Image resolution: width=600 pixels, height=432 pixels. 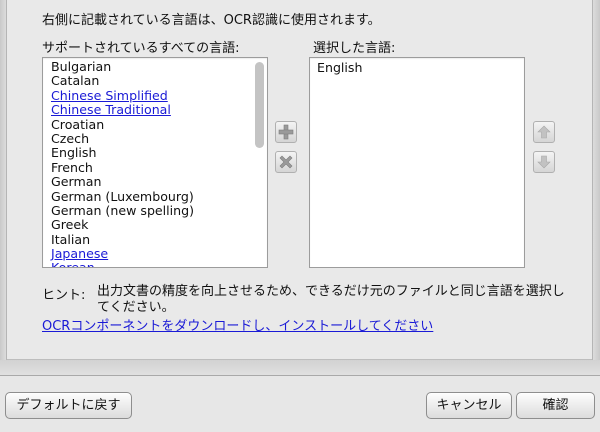 What do you see at coordinates (300, 368) in the screenshot?
I see `panel-divider` at bounding box center [300, 368].